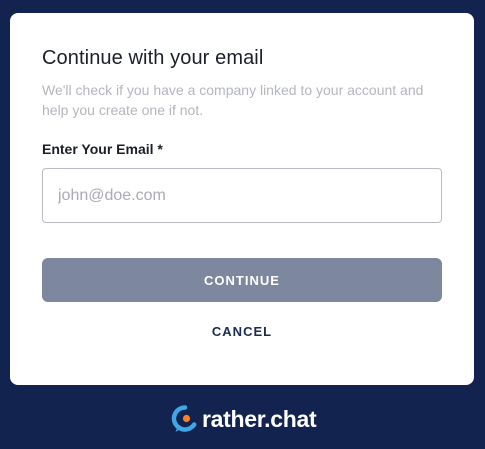 The width and height of the screenshot is (485, 449). I want to click on email-field-label: Enter Your Email *, so click(102, 149).